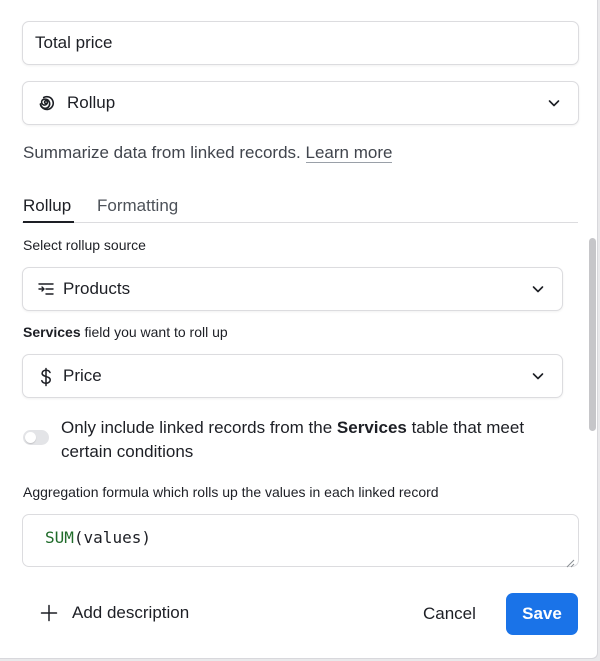  What do you see at coordinates (131, 612) in the screenshot?
I see `add-description-label: Add description` at bounding box center [131, 612].